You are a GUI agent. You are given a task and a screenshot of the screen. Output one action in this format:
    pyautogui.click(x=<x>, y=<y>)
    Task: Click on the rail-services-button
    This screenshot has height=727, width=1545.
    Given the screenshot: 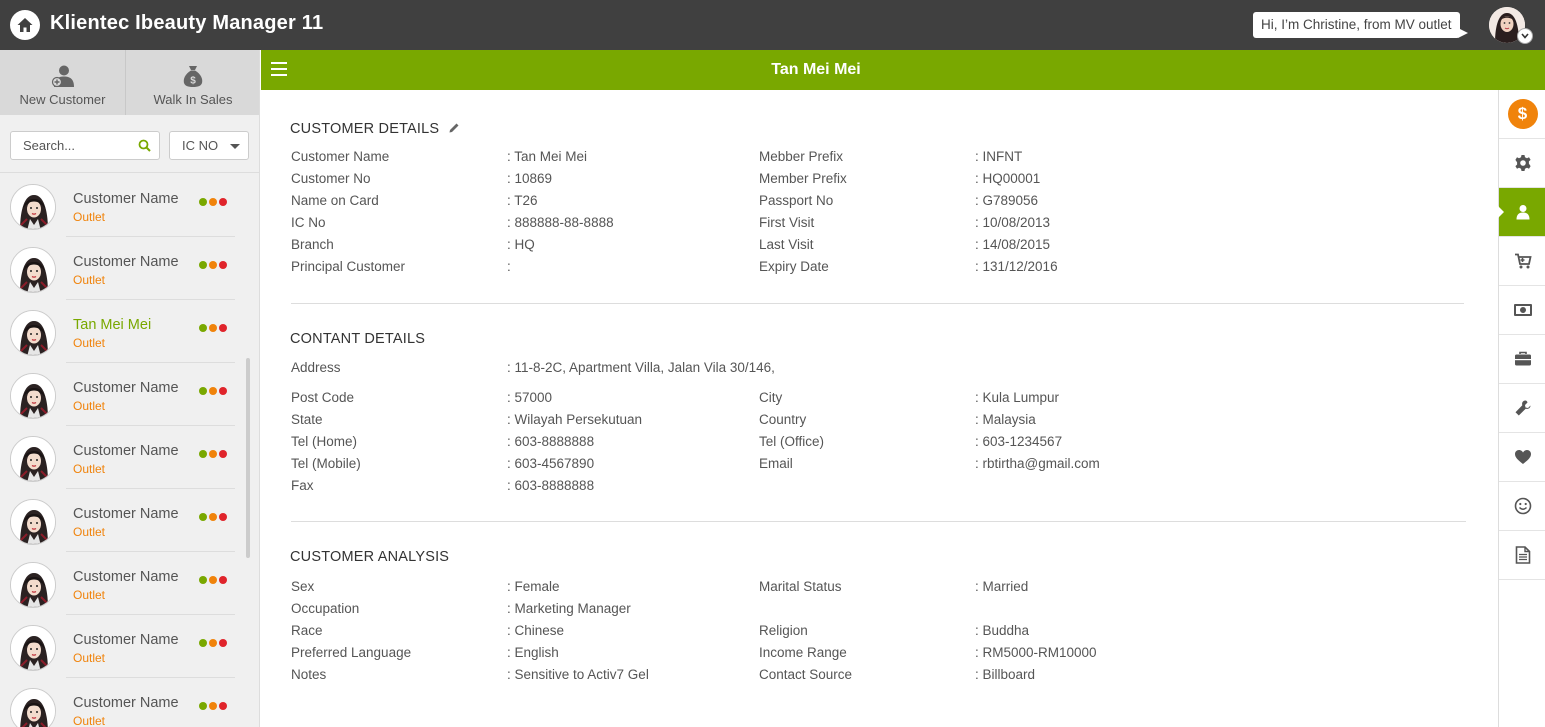 What is the action you would take?
    pyautogui.click(x=1522, y=408)
    